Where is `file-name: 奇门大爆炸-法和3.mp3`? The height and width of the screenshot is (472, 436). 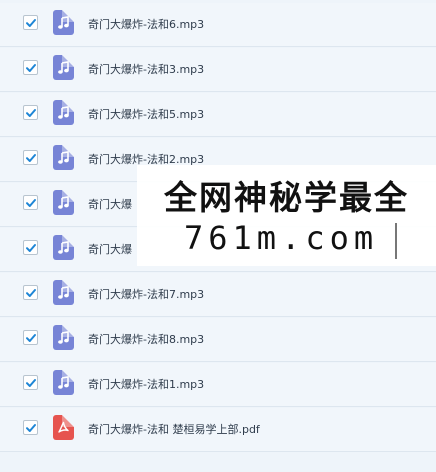
file-name: 奇门大爆炸-法和3.mp3 is located at coordinates (146, 69).